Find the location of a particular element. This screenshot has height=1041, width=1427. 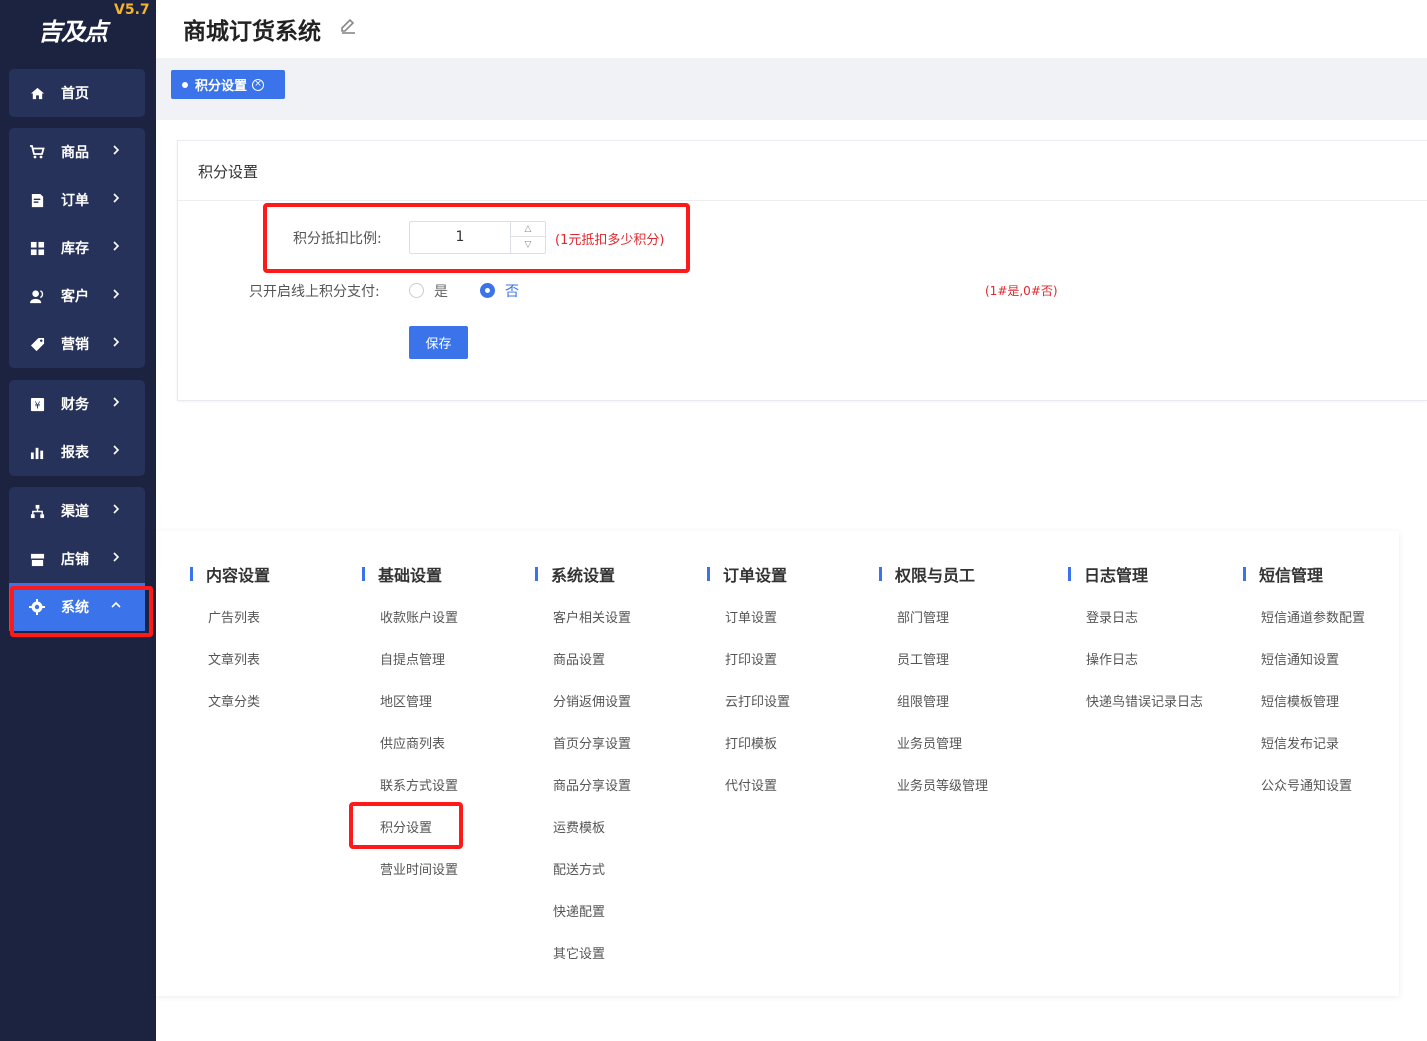

page-title: 商城订货系统 is located at coordinates (252, 32).